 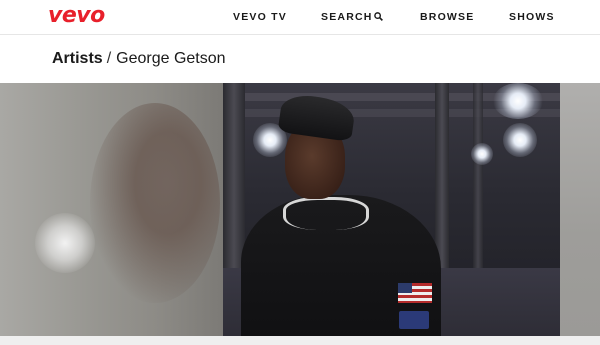 I want to click on flag-canton, so click(x=405, y=288).